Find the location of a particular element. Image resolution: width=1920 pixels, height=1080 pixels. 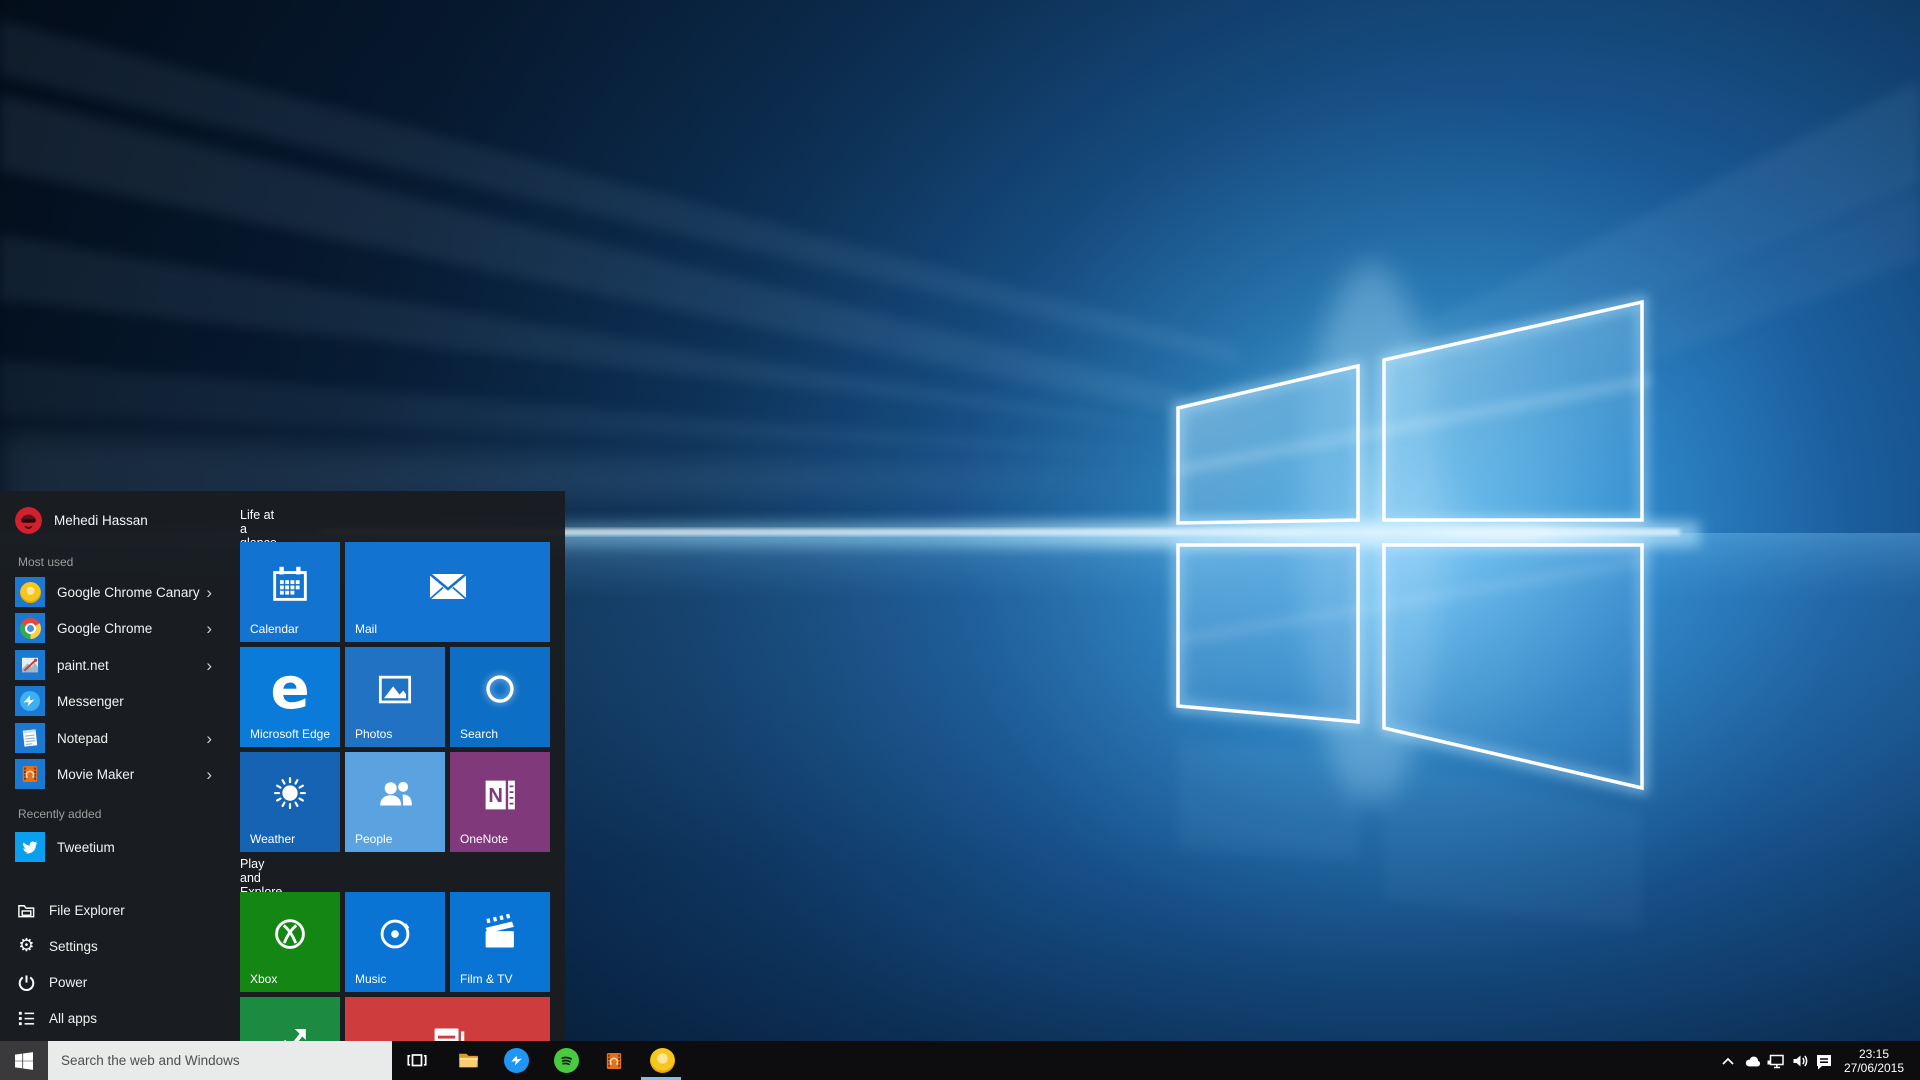

cortana-circle-icon is located at coordinates (500, 690).